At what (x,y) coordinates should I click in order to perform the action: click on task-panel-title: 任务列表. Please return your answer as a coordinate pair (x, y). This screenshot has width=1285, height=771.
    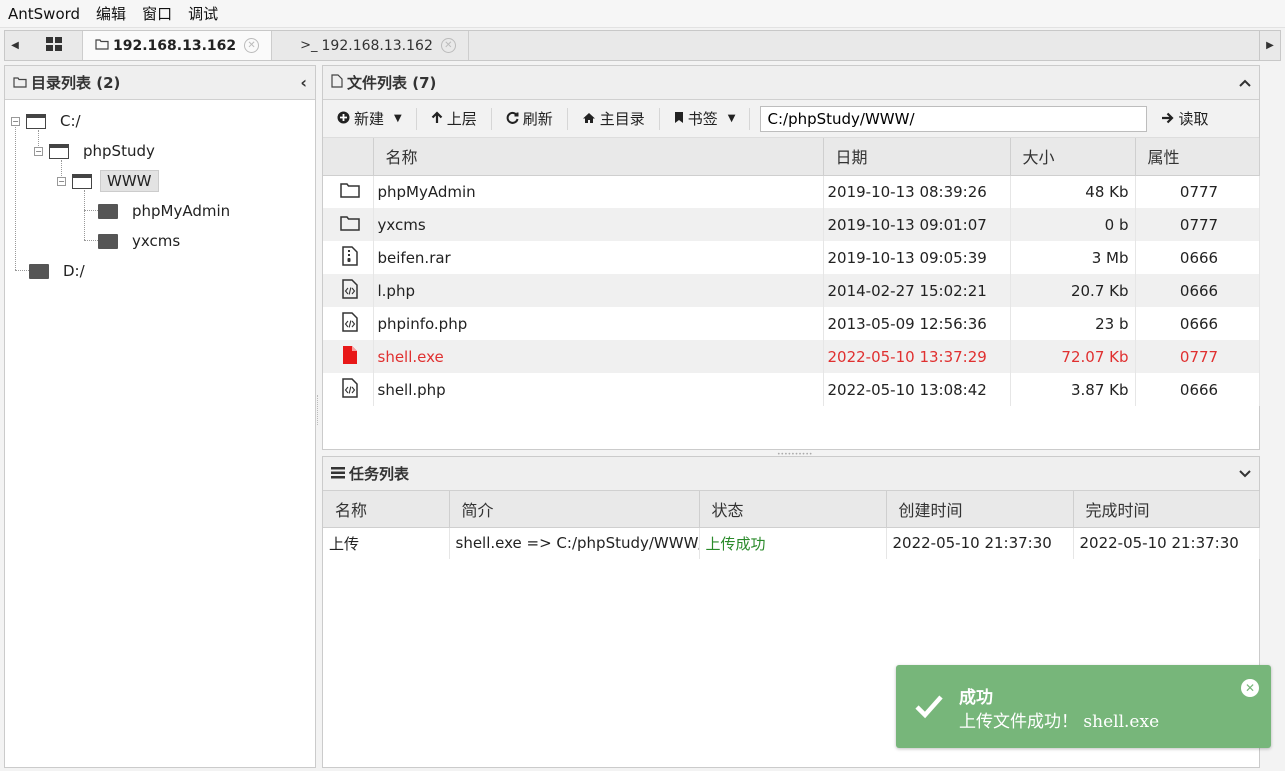
    Looking at the image, I should click on (379, 474).